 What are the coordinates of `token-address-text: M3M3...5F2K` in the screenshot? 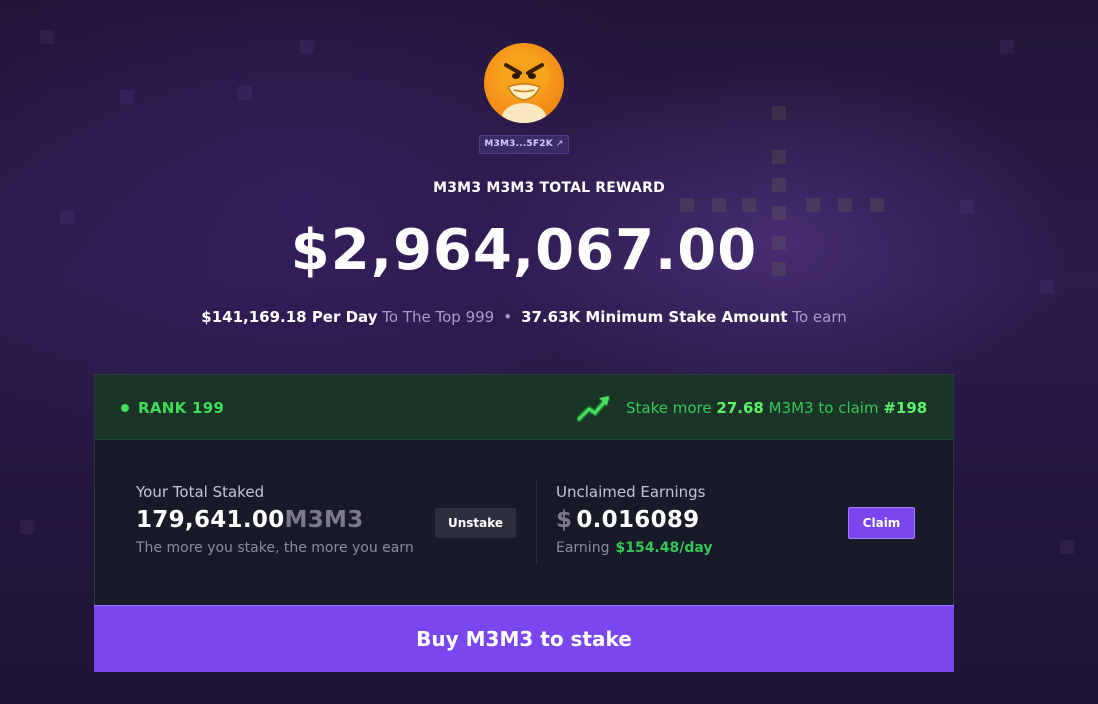 It's located at (518, 144).